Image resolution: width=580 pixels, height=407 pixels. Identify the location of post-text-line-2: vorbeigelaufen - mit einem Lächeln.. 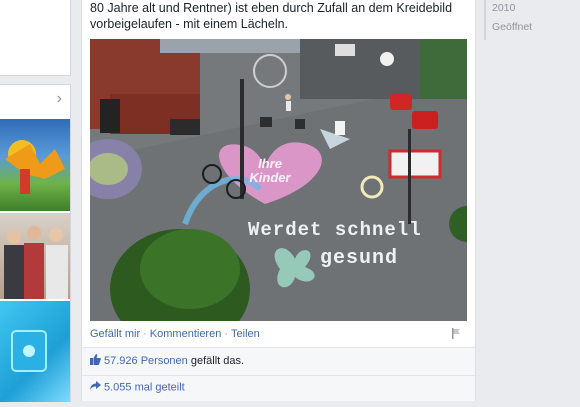
(189, 24).